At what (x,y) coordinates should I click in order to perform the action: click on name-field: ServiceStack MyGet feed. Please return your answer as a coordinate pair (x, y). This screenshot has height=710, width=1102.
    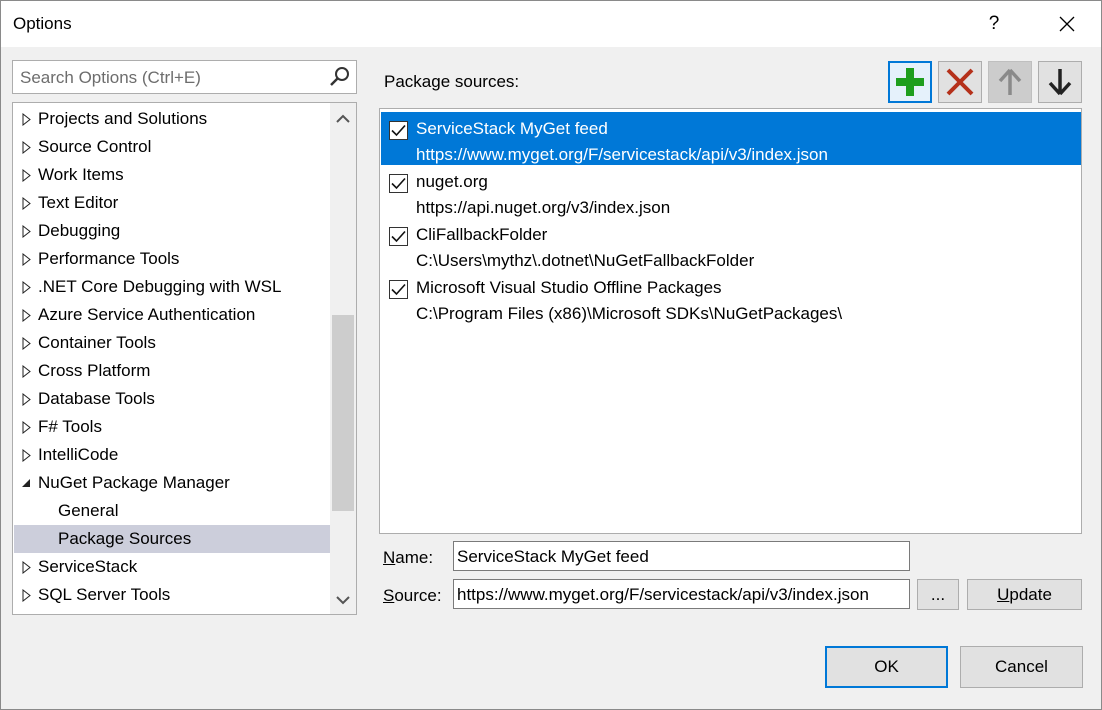
    Looking at the image, I should click on (681, 556).